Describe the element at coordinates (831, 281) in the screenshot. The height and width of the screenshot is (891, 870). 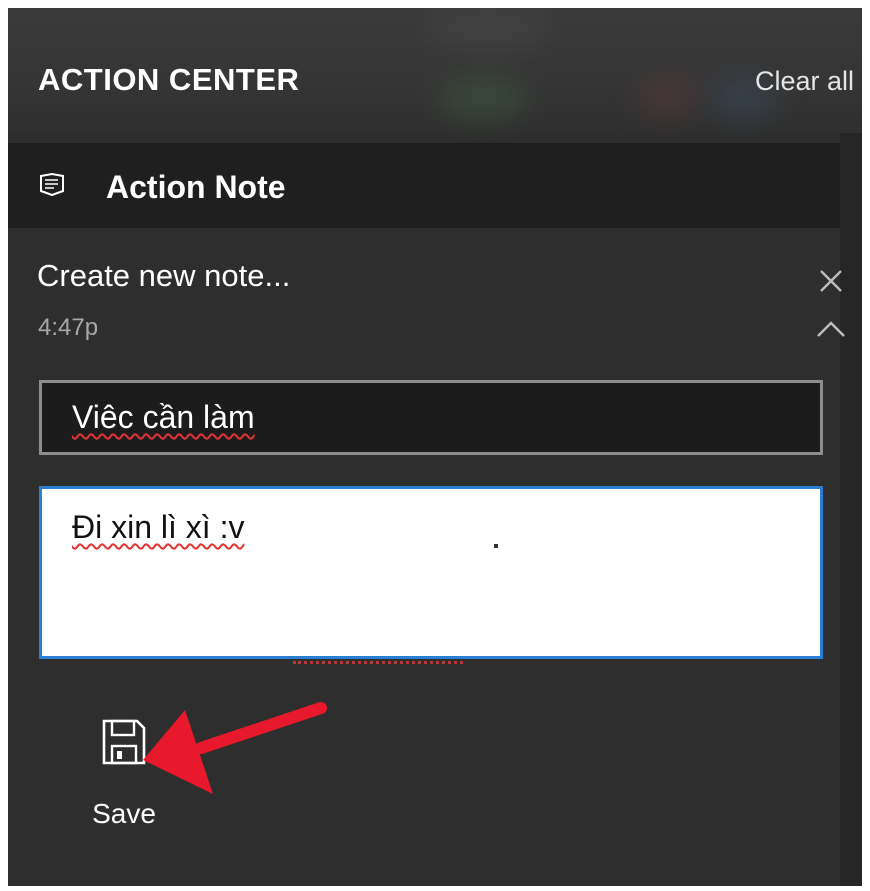
I see `close-icon` at that location.